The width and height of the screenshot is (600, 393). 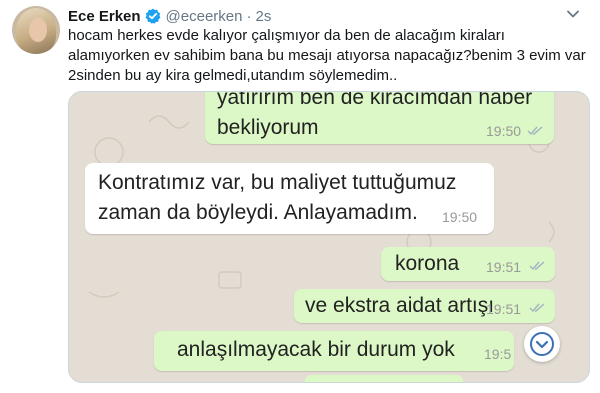 I want to click on message-bubble-outgoing: ve ekstra aidat artışı 19:51, so click(x=424, y=306).